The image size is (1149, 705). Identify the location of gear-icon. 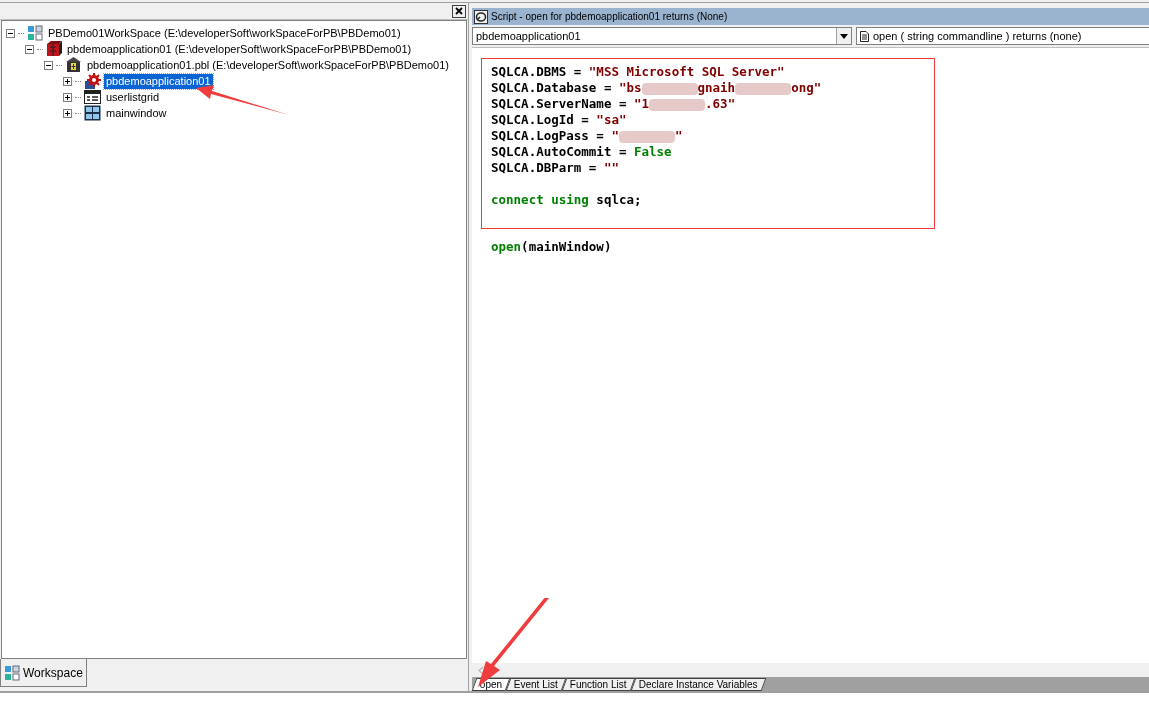
(92, 81).